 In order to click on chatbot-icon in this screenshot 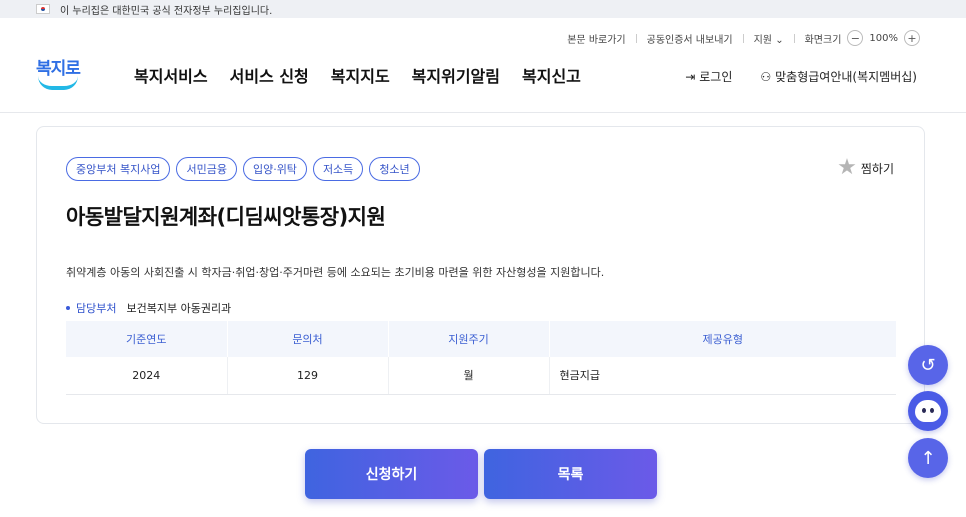, I will do `click(928, 411)`.